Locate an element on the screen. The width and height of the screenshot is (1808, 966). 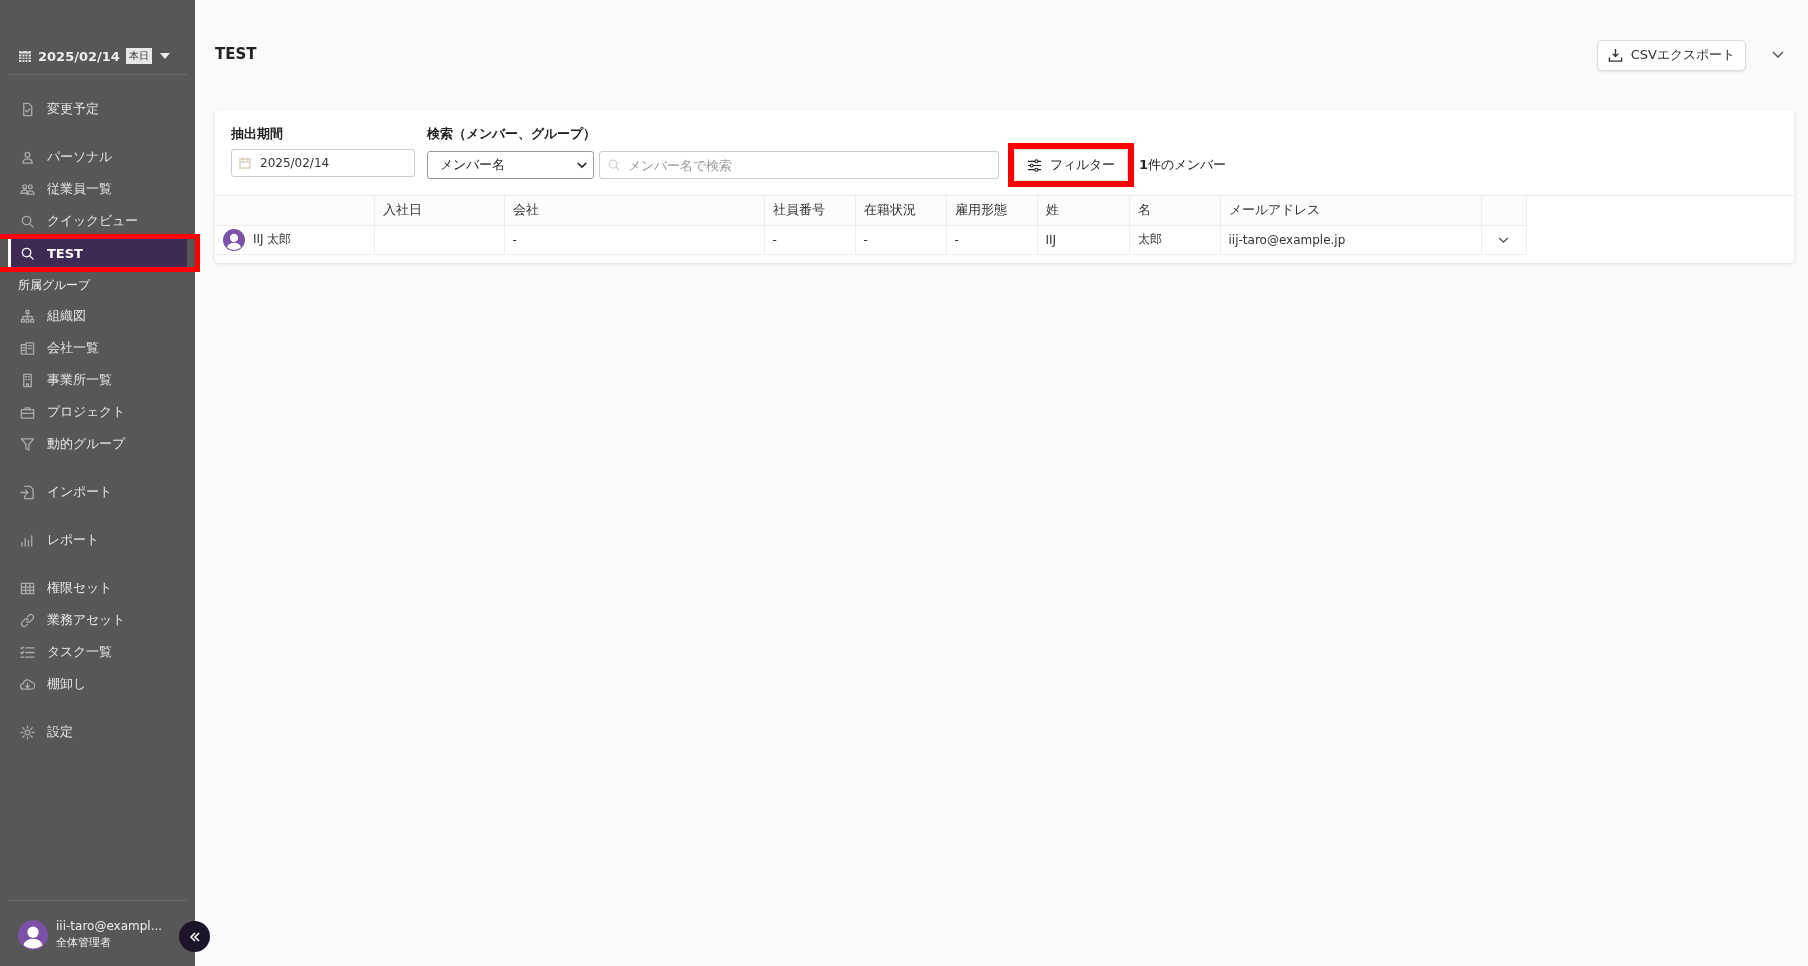
export-button: CSVエクスポート is located at coordinates (1671, 55).